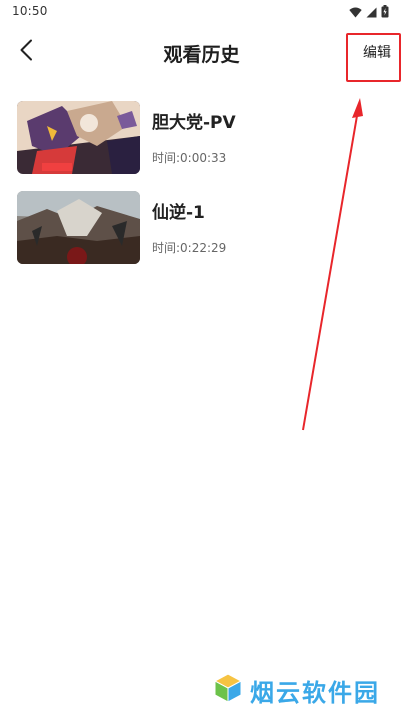 Image resolution: width=403 pixels, height=716 pixels. I want to click on header: 观看历史 编辑, so click(201, 52).